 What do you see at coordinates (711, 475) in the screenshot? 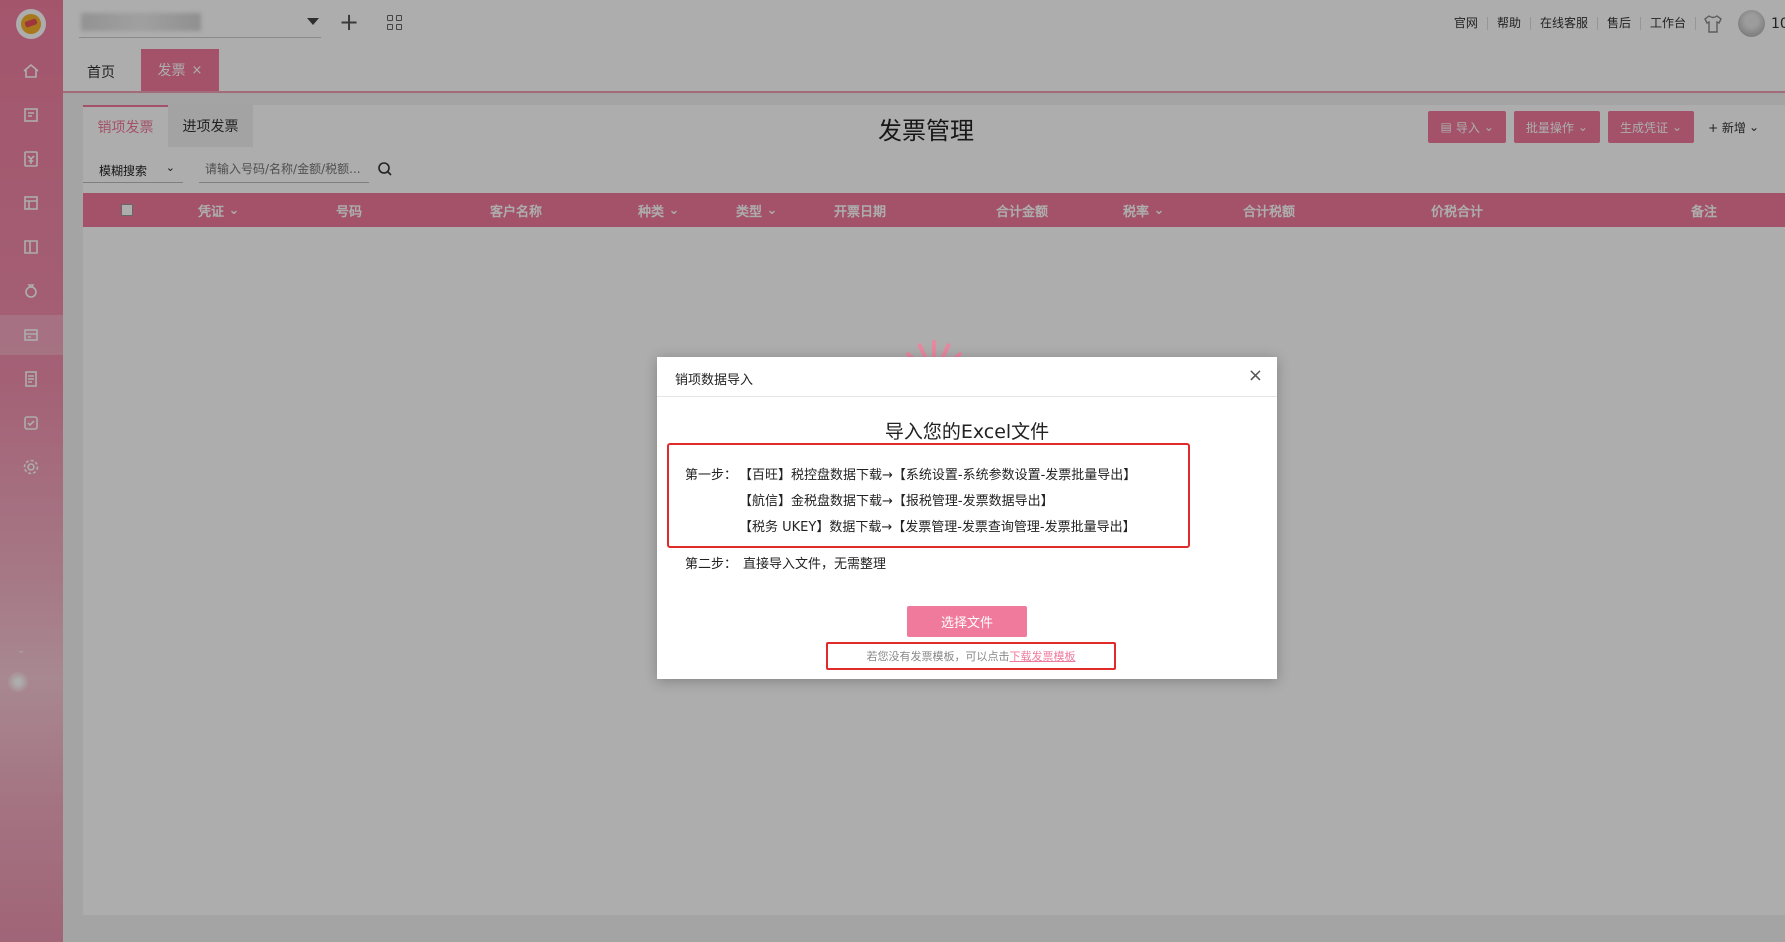
I see `step1-label: 第一步：` at bounding box center [711, 475].